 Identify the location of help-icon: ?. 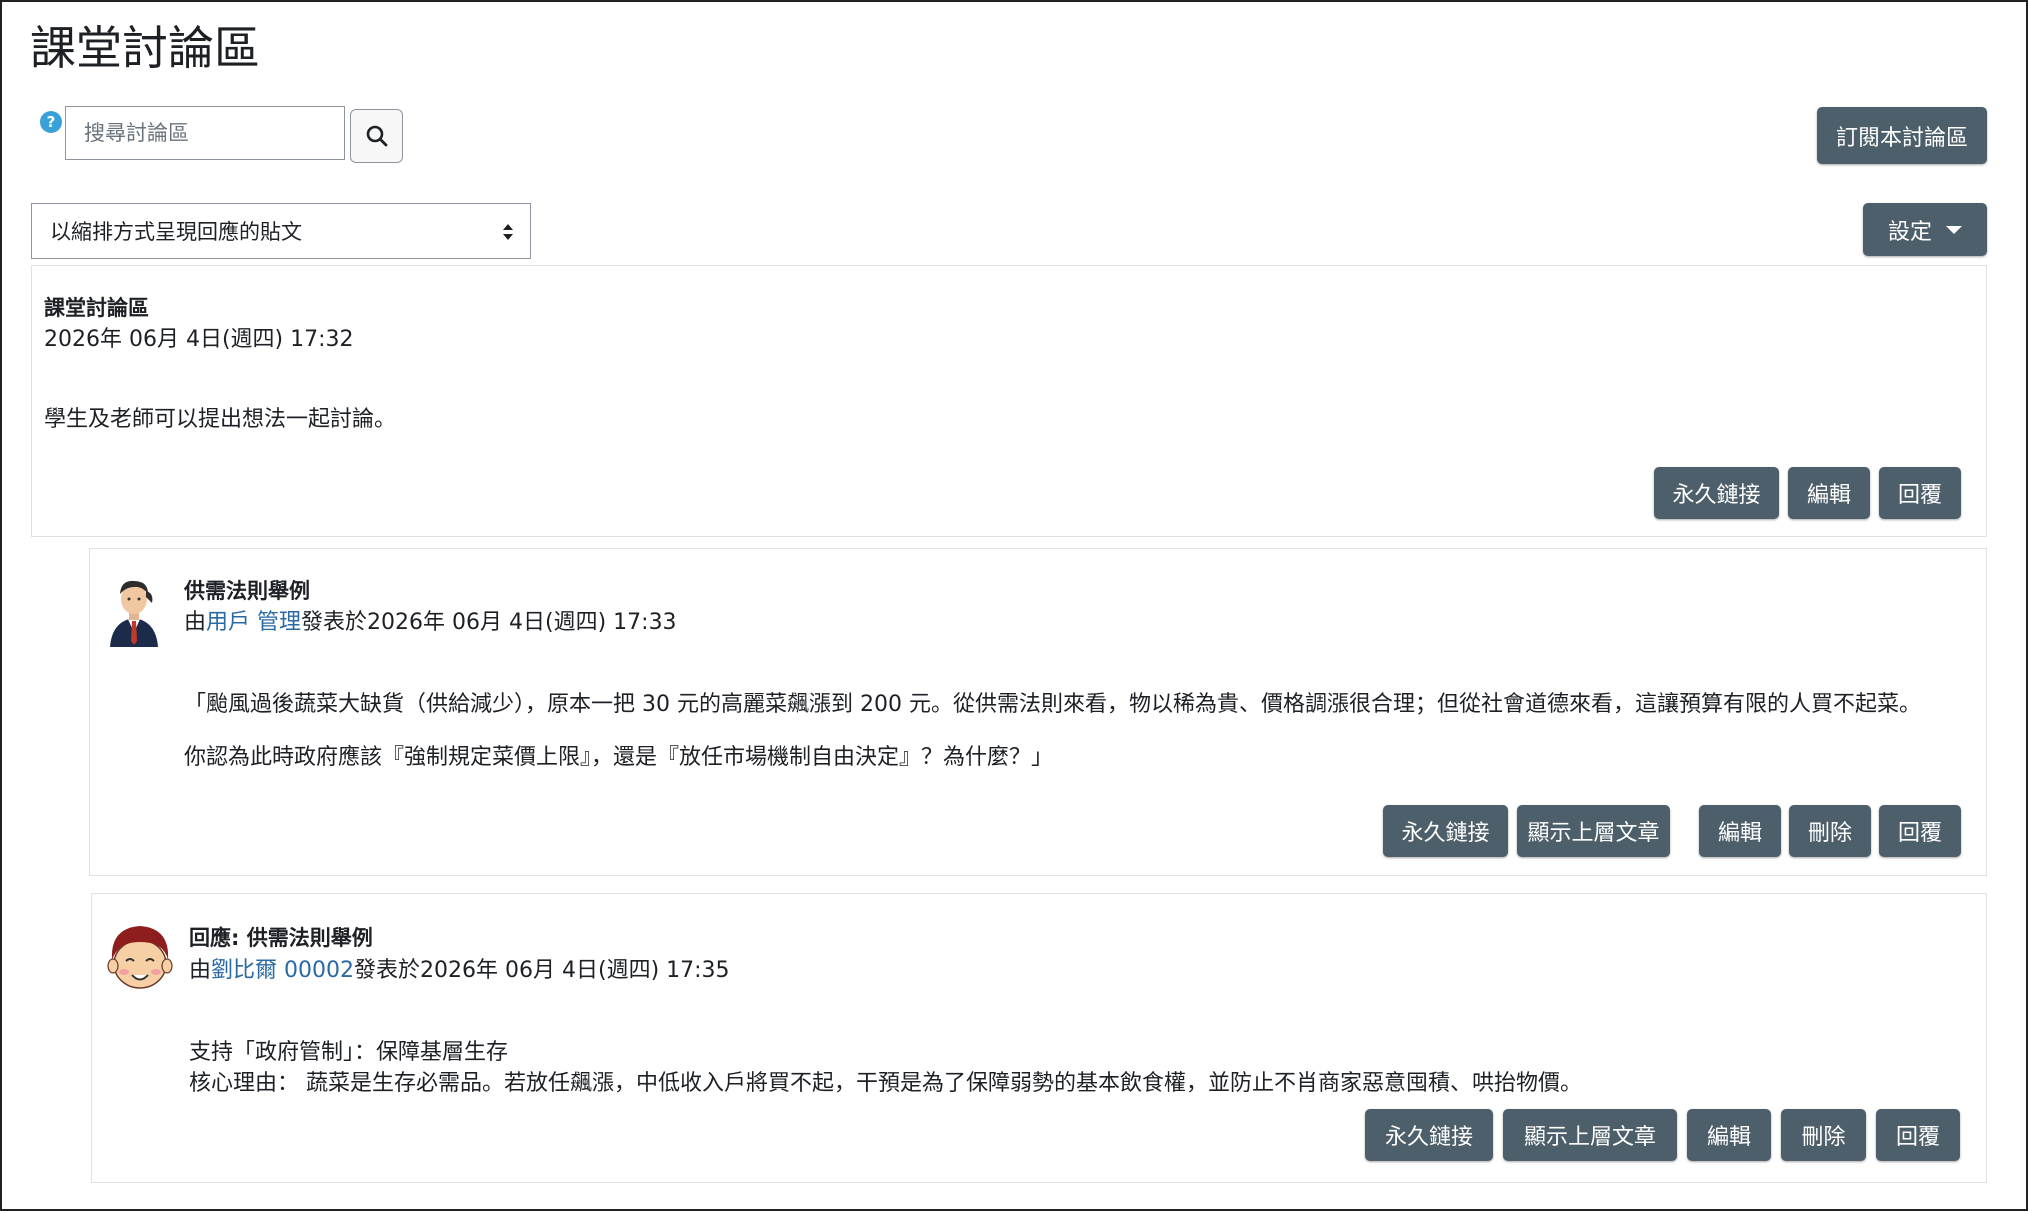
(51, 122).